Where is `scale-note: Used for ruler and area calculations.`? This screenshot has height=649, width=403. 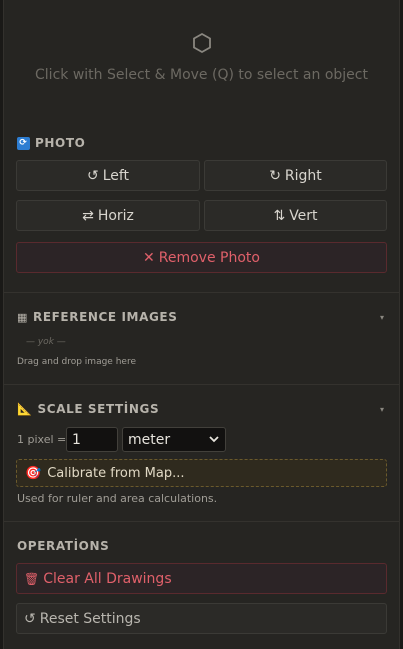
scale-note: Used for ruler and area calculations. is located at coordinates (117, 498).